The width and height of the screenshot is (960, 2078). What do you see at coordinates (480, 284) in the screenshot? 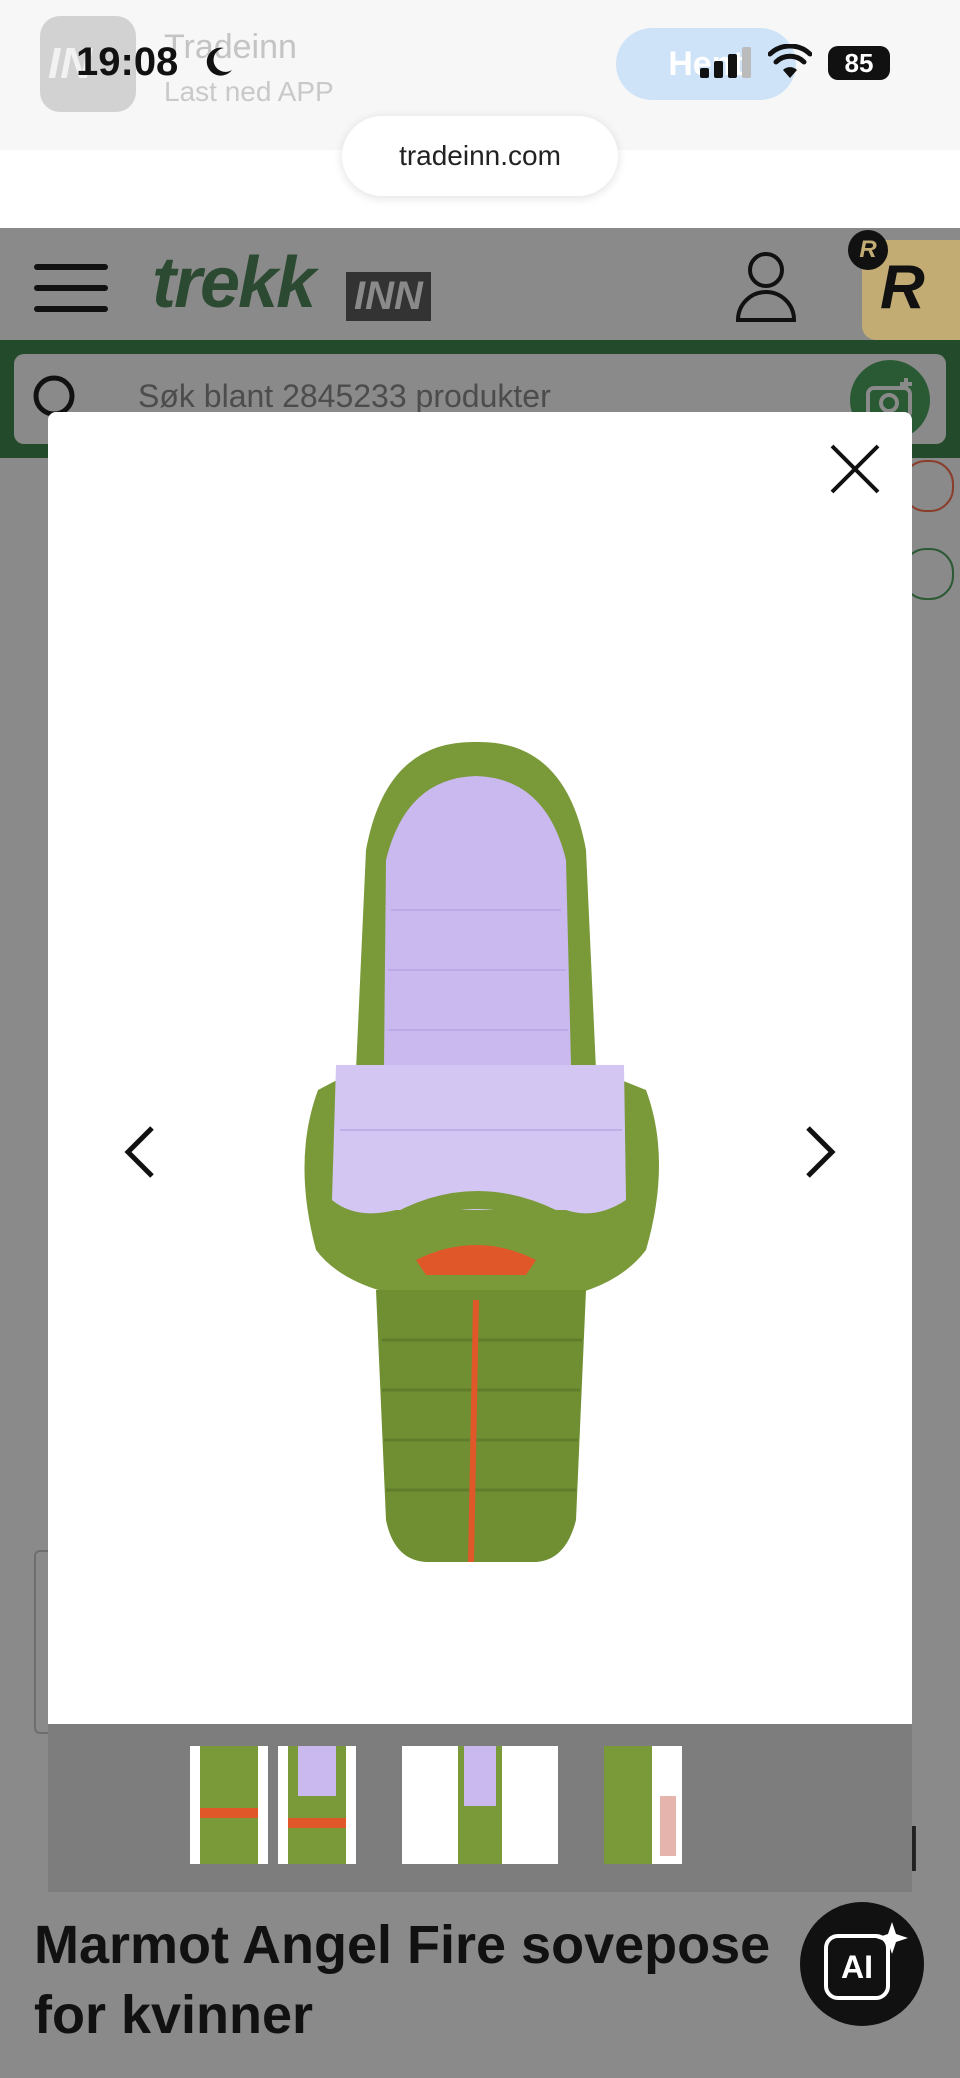
I see `site-header` at bounding box center [480, 284].